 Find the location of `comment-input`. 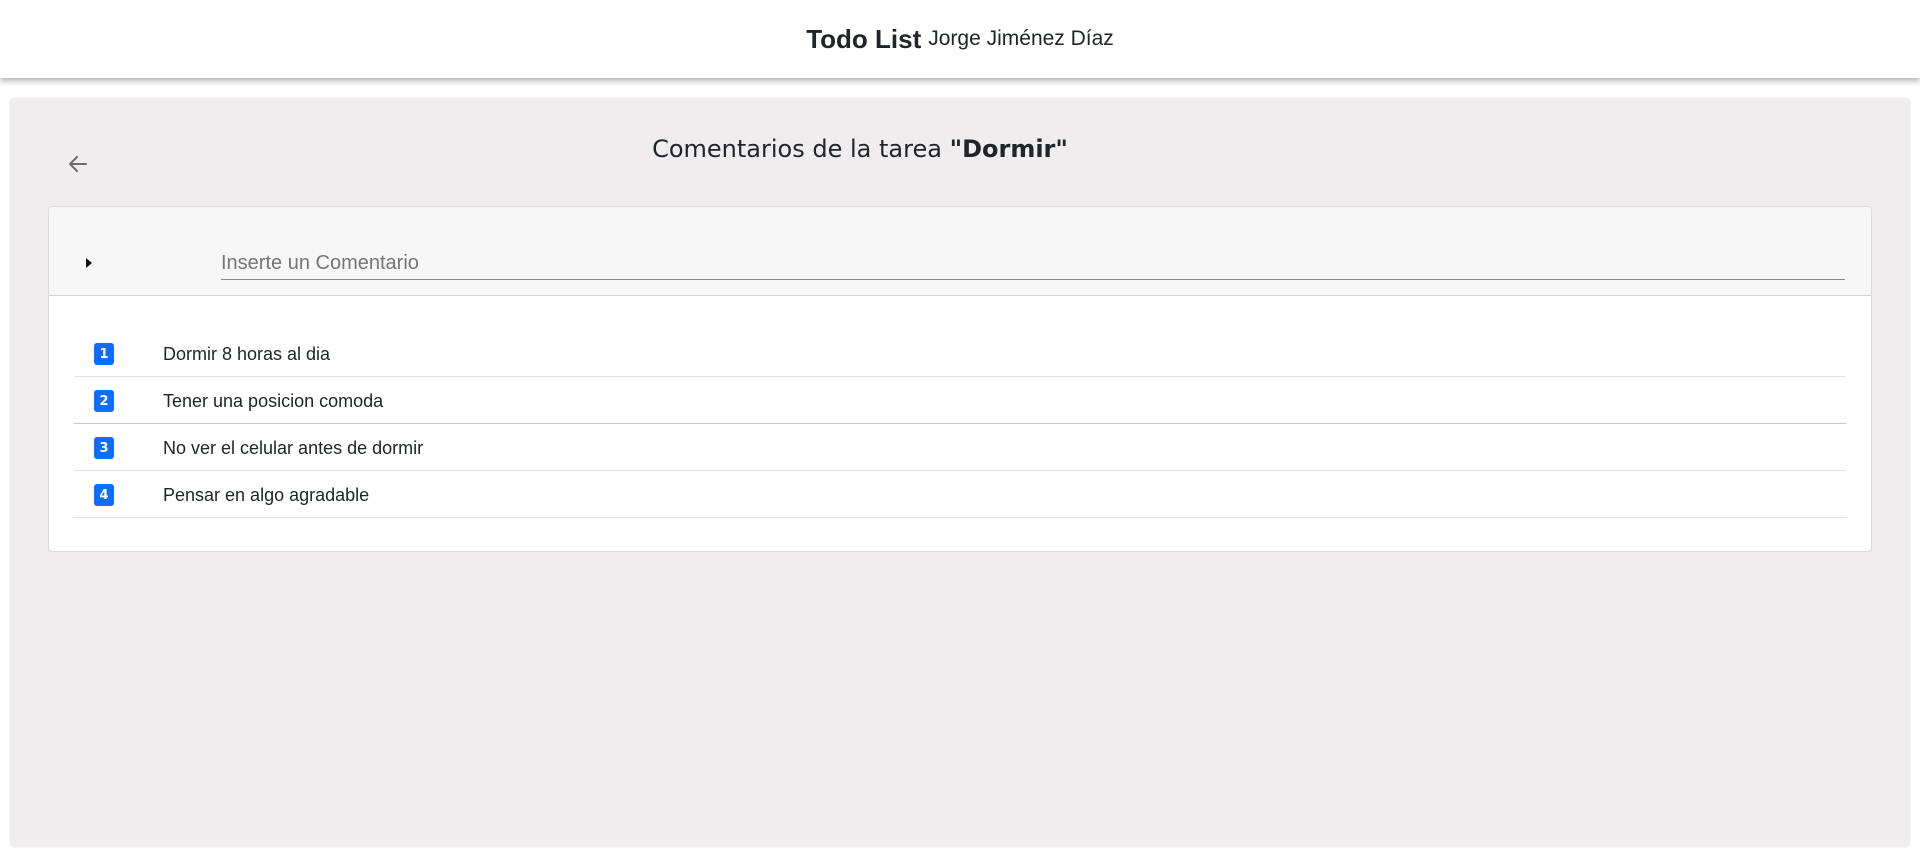

comment-input is located at coordinates (1033, 263).